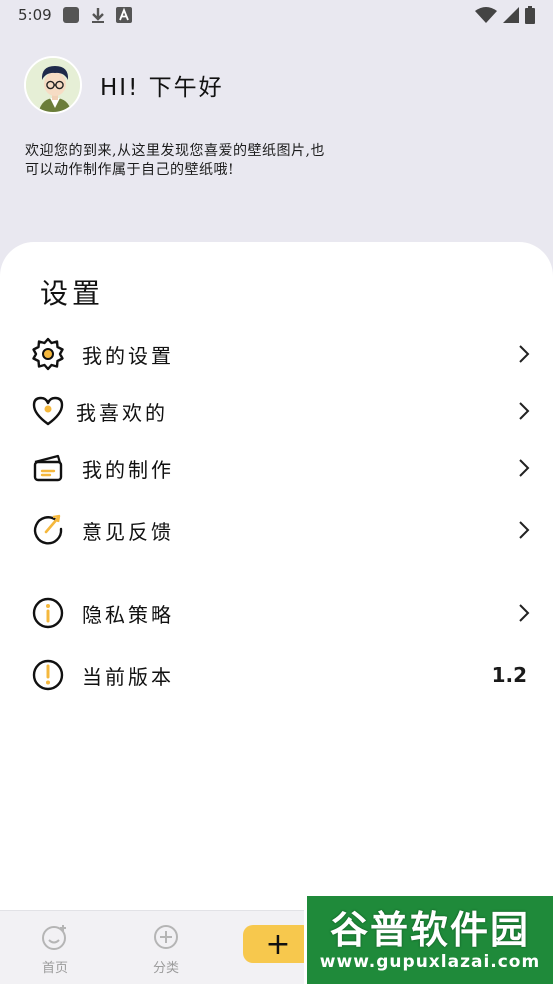 The height and width of the screenshot is (984, 553). What do you see at coordinates (278, 354) in the screenshot?
I see `menu-item-my-settings: 我的设置` at bounding box center [278, 354].